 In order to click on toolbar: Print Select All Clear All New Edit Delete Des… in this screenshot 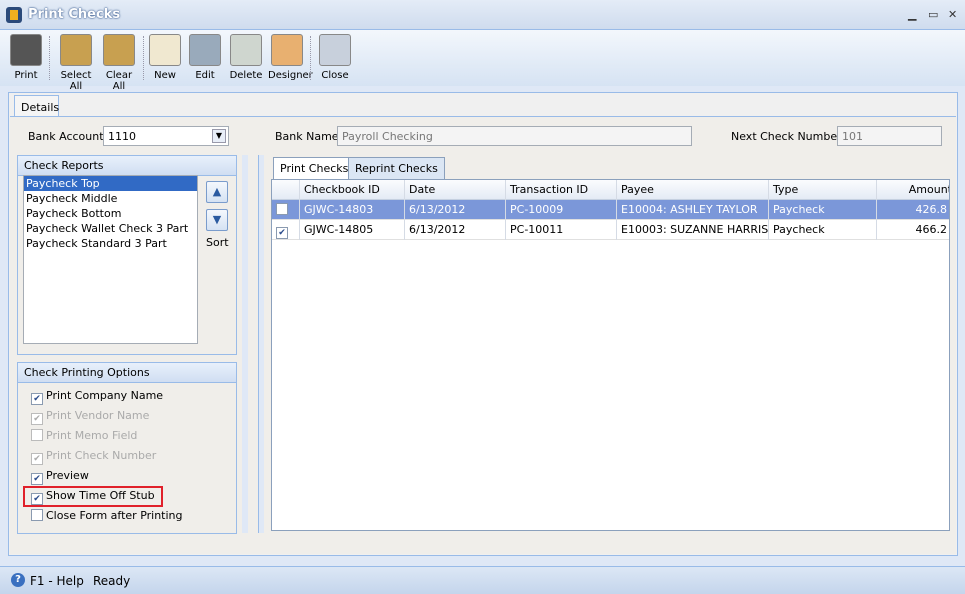, I will do `click(482, 61)`.